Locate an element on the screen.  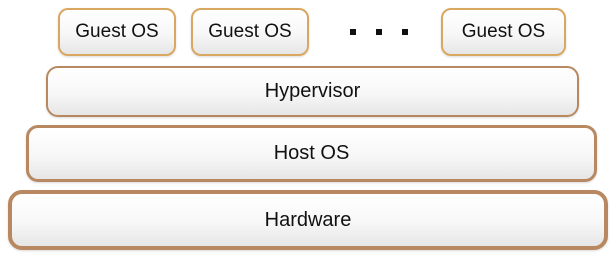
guest-os-box-3: Guest OS is located at coordinates (503, 32).